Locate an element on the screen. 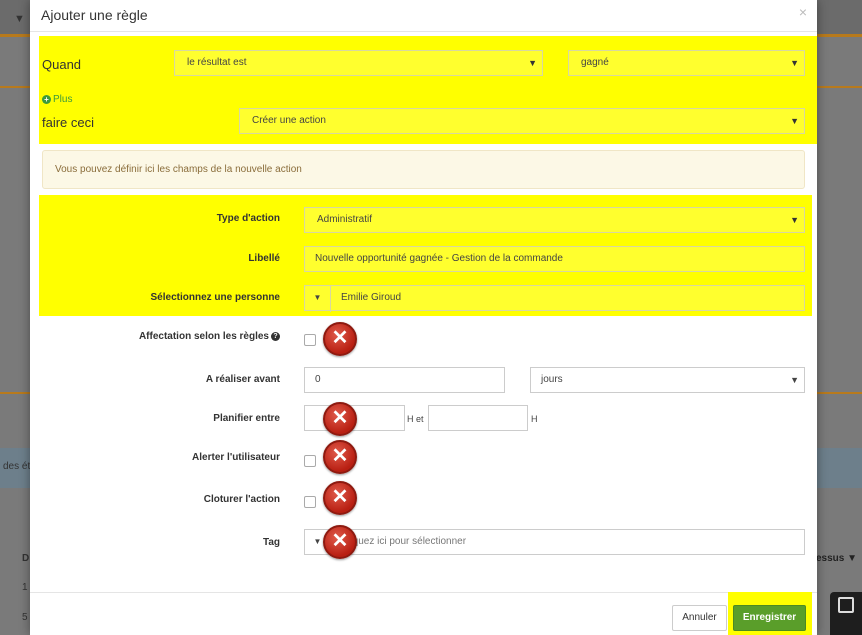  calendar-button is located at coordinates (846, 613).